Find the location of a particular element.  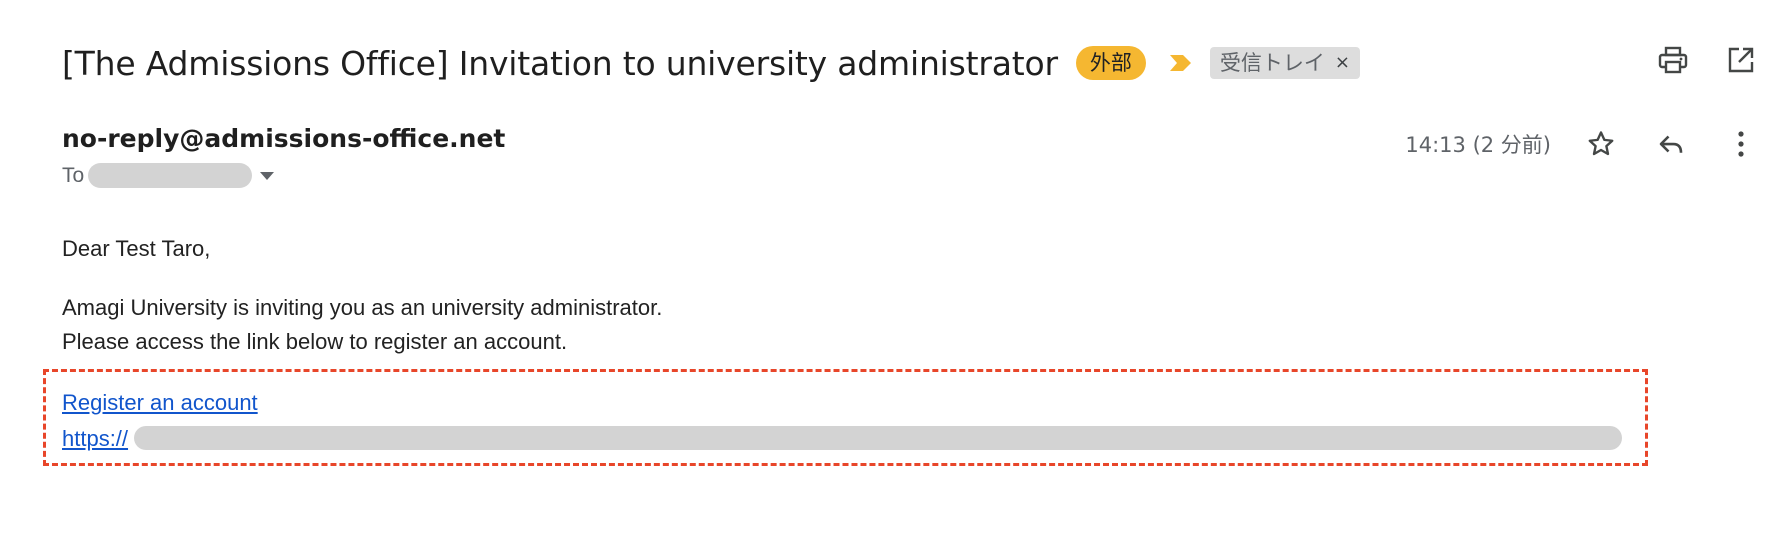

redacted-url is located at coordinates (878, 438).